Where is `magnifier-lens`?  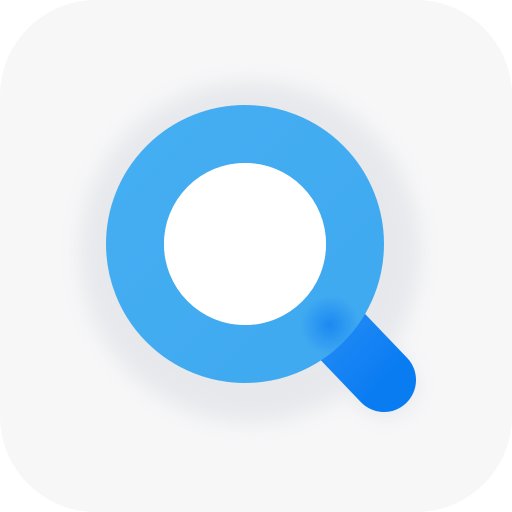
magnifier-lens is located at coordinates (245, 244).